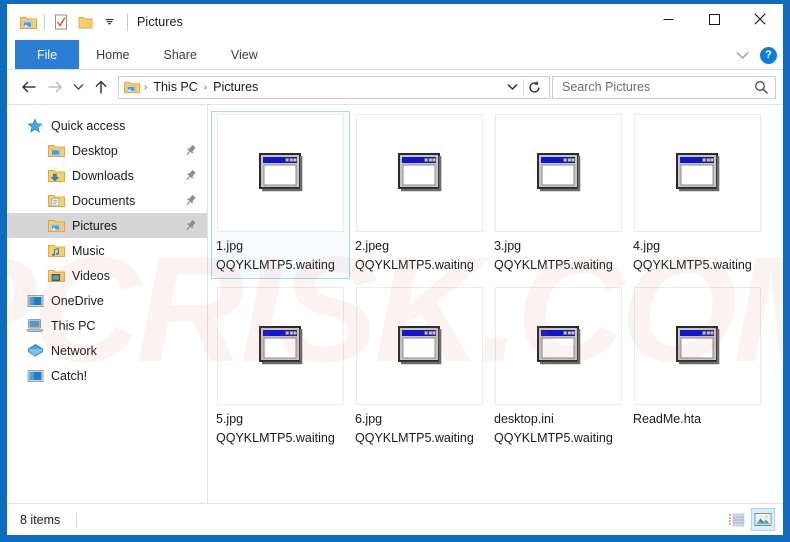 Image resolution: width=790 pixels, height=542 pixels. I want to click on file-name: 4.jpg, so click(647, 246).